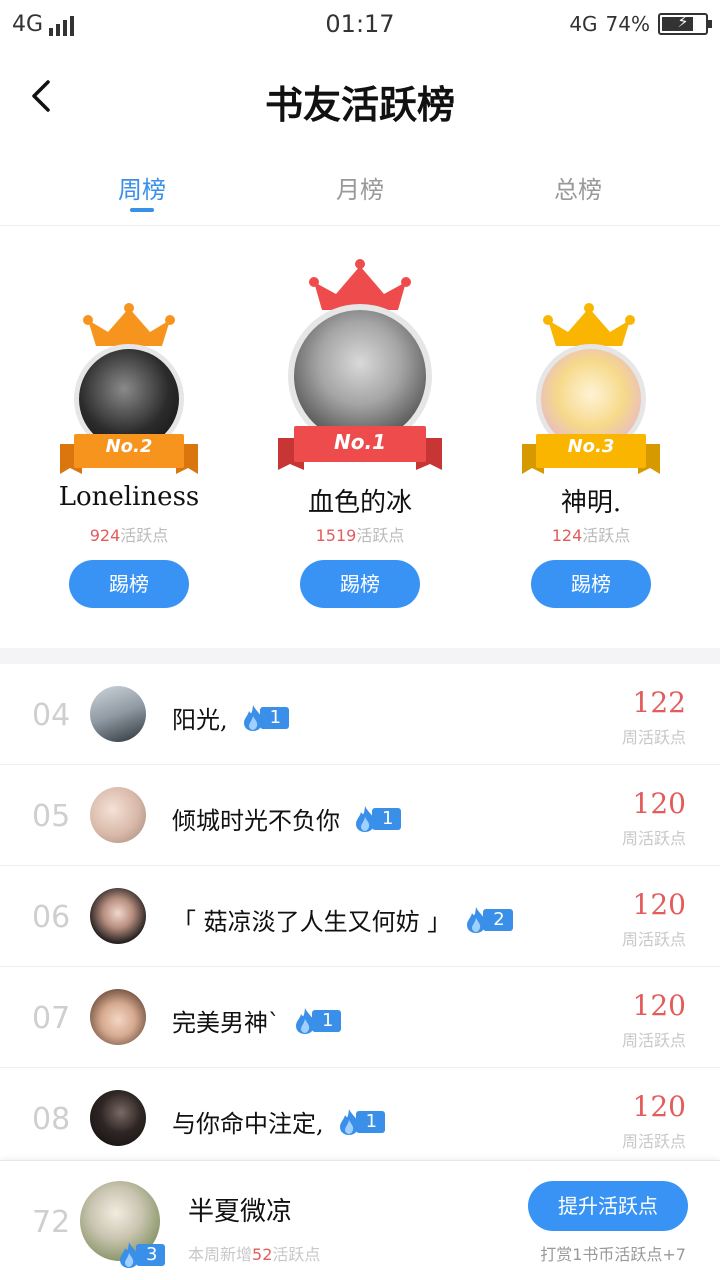  I want to click on rank-number: 05, so click(51, 816).